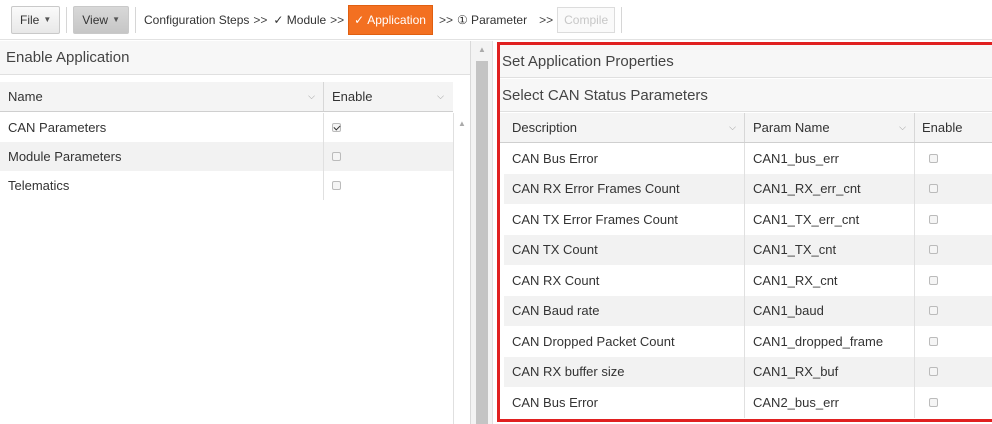 Image resolution: width=992 pixels, height=424 pixels. What do you see at coordinates (830, 402) in the screenshot?
I see `parameter-name: CAN2_bus_err` at bounding box center [830, 402].